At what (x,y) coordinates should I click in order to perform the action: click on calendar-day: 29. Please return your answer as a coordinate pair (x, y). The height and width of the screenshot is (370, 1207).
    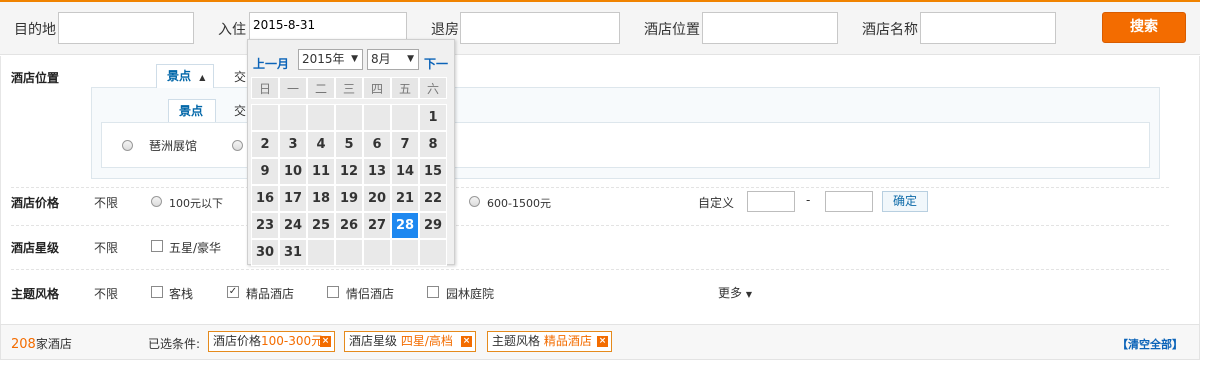
    Looking at the image, I should click on (433, 225).